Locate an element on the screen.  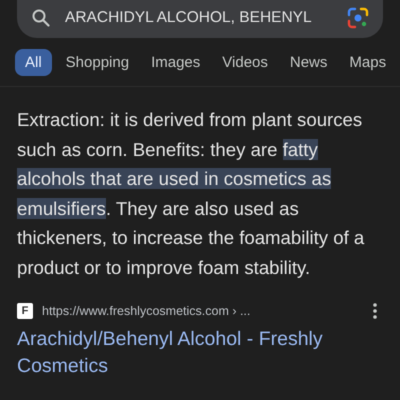
search-tab: Videos is located at coordinates (245, 62).